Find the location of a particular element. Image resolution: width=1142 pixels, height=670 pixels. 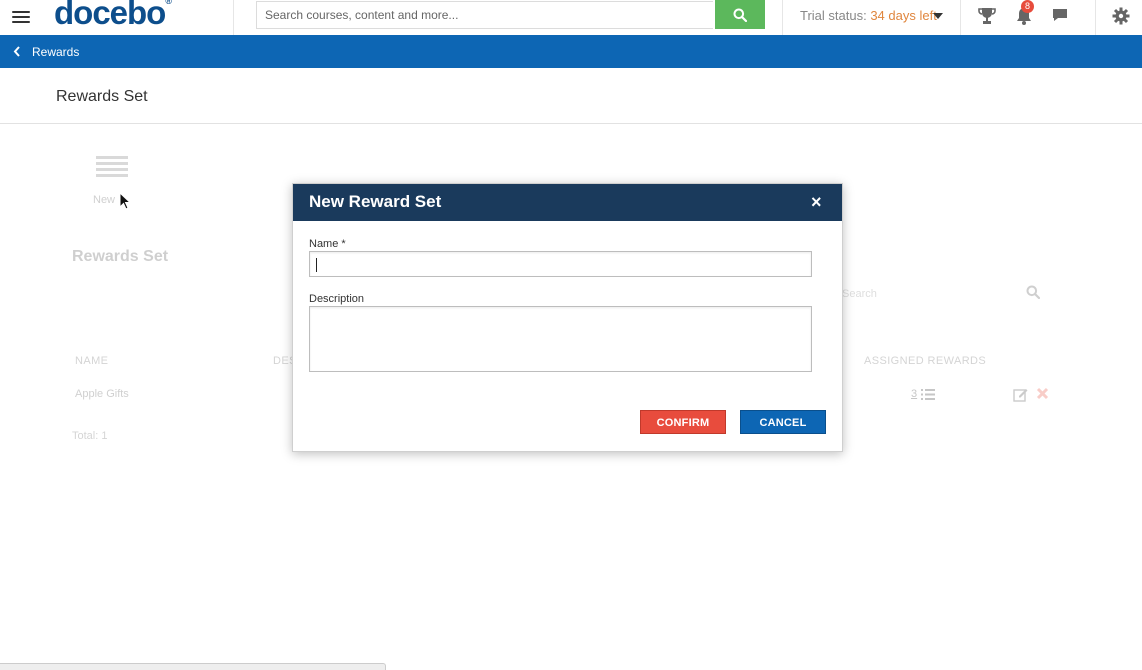

chevron-left-icon is located at coordinates (17, 51).